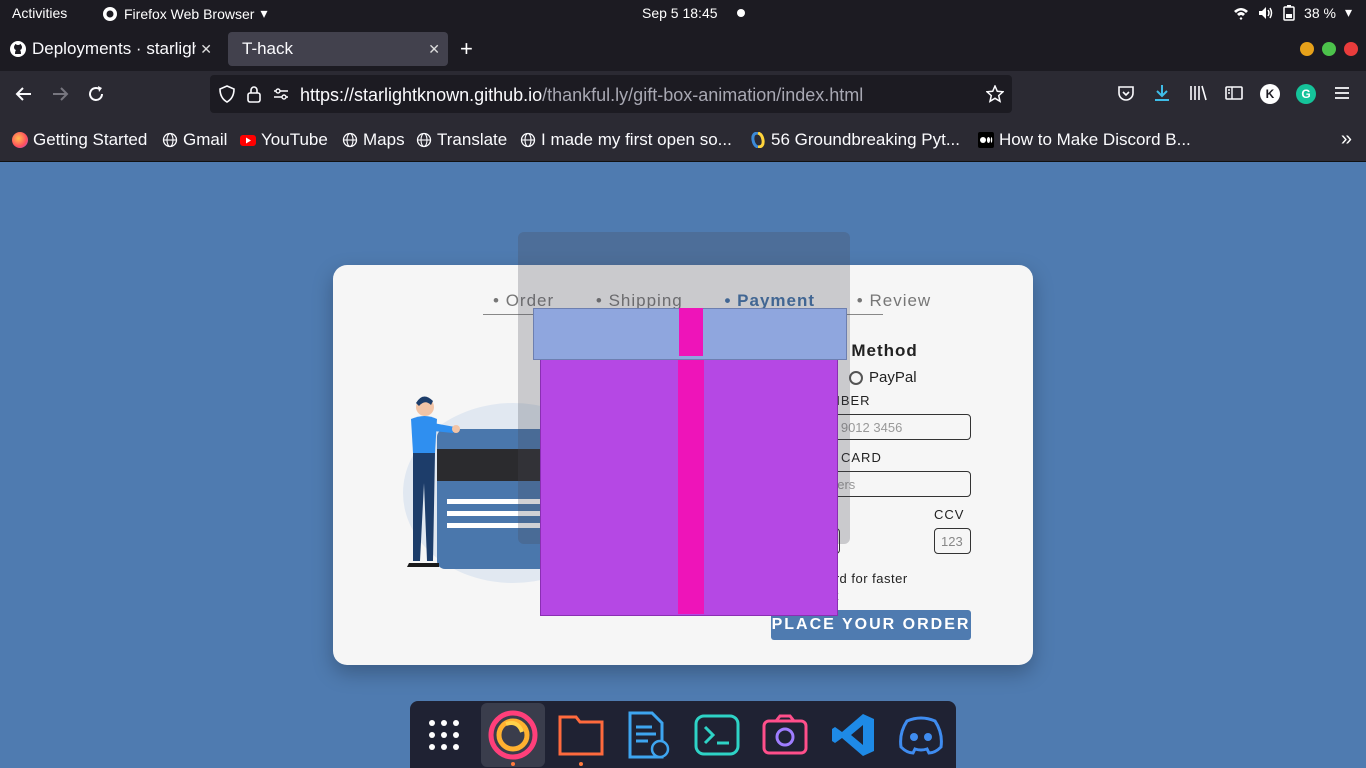 This screenshot has width=1366, height=768. What do you see at coordinates (90, 139) in the screenshot?
I see `bookmark-label: Getting Started` at bounding box center [90, 139].